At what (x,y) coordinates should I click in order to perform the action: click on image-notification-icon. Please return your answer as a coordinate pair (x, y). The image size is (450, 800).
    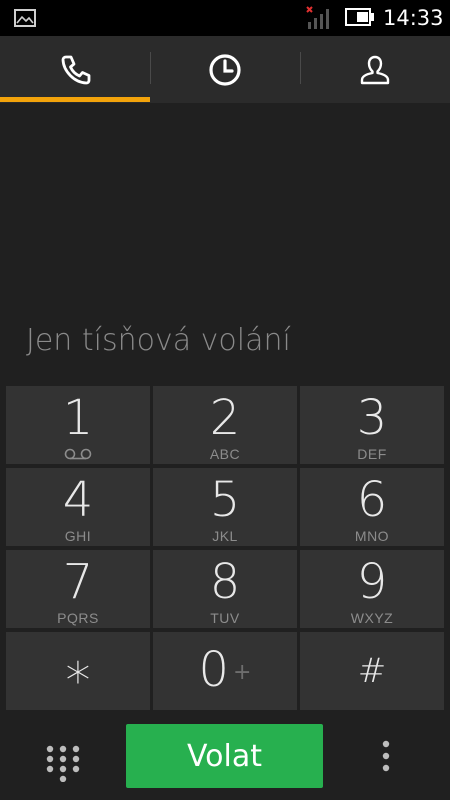
    Looking at the image, I should click on (25, 18).